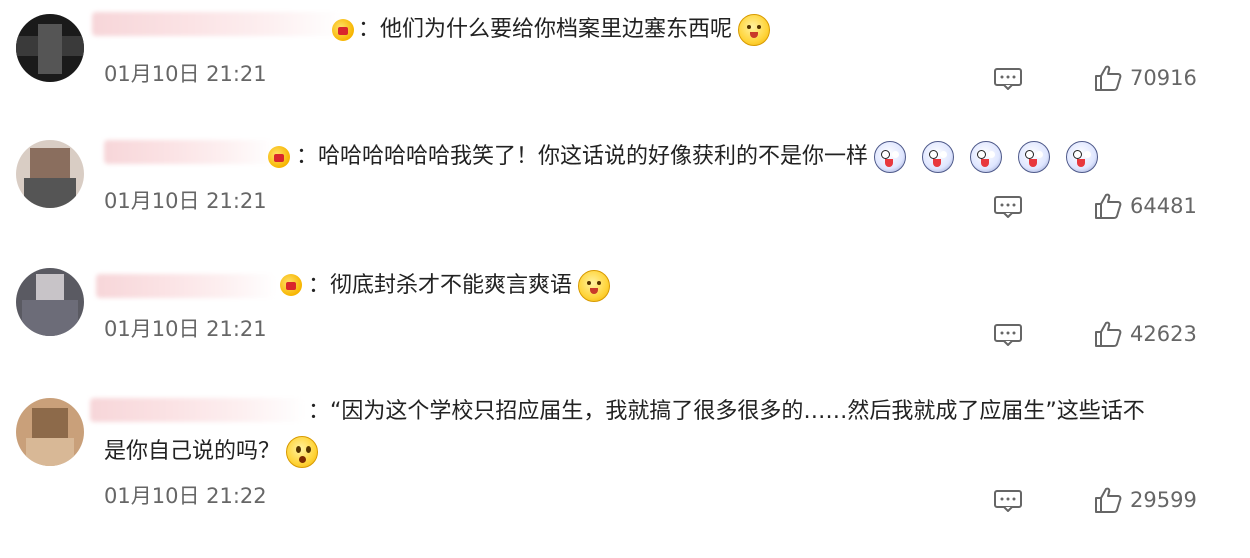 The image size is (1250, 558). Describe the element at coordinates (1163, 78) in the screenshot. I see `like-count: 70916` at that location.